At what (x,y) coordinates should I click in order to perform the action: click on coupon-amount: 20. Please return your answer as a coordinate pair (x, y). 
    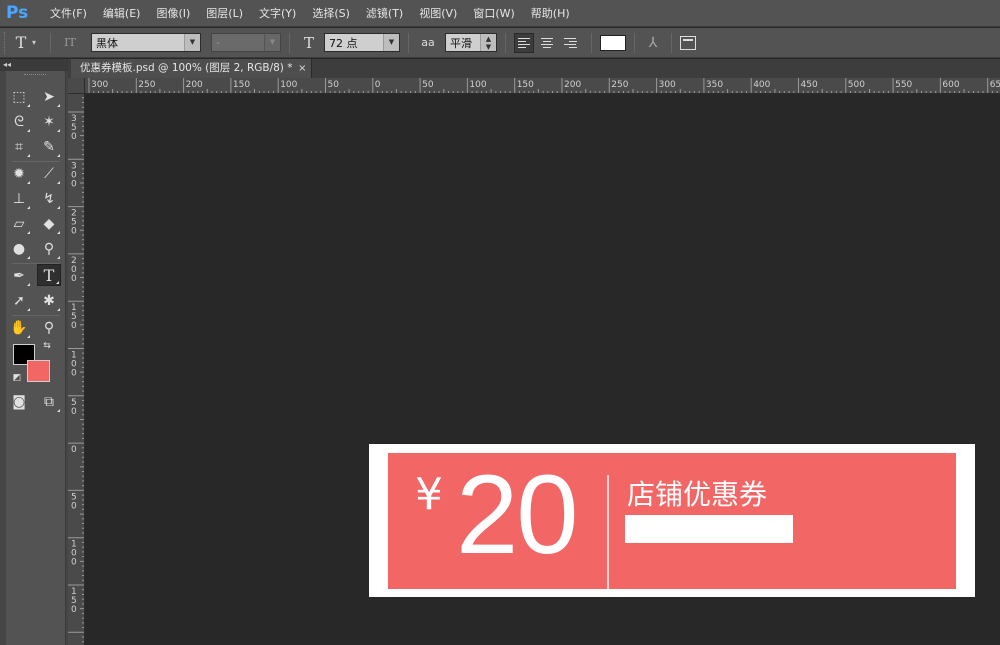
    Looking at the image, I should click on (517, 514).